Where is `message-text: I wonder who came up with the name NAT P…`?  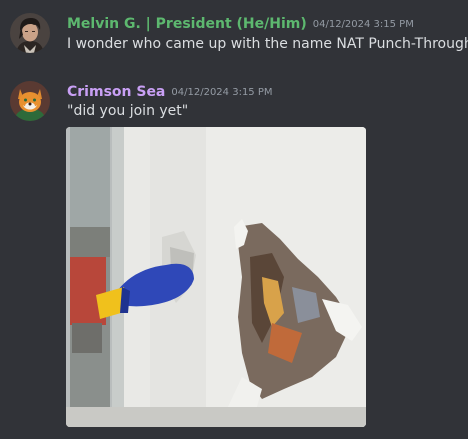
message-text: I wonder who came up with the name NAT P… is located at coordinates (267, 44).